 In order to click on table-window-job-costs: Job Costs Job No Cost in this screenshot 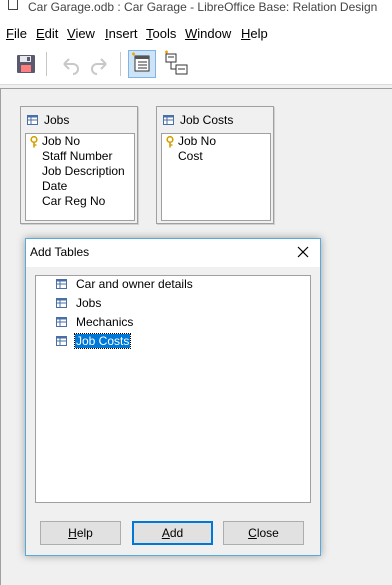, I will do `click(215, 165)`.